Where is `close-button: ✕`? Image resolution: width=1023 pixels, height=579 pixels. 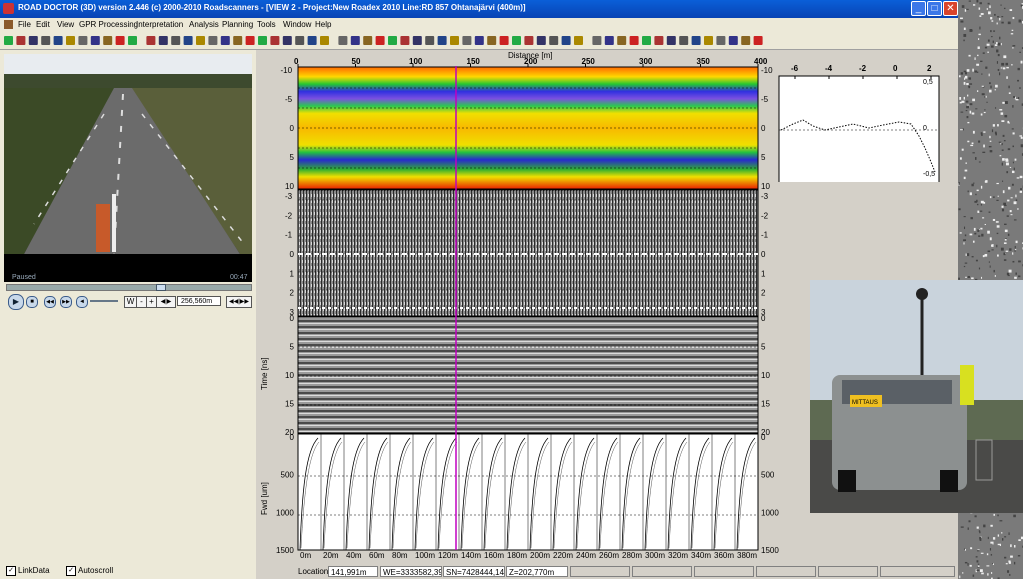 close-button: ✕ is located at coordinates (950, 8).